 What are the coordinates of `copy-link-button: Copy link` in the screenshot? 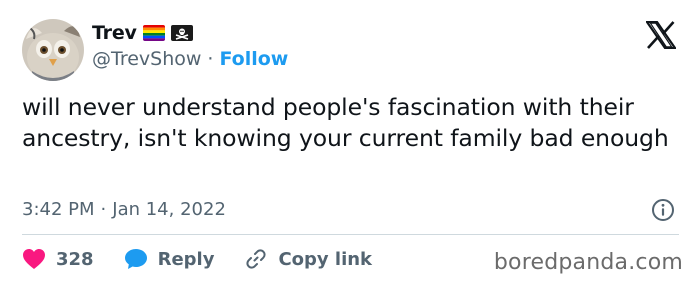 It's located at (308, 259).